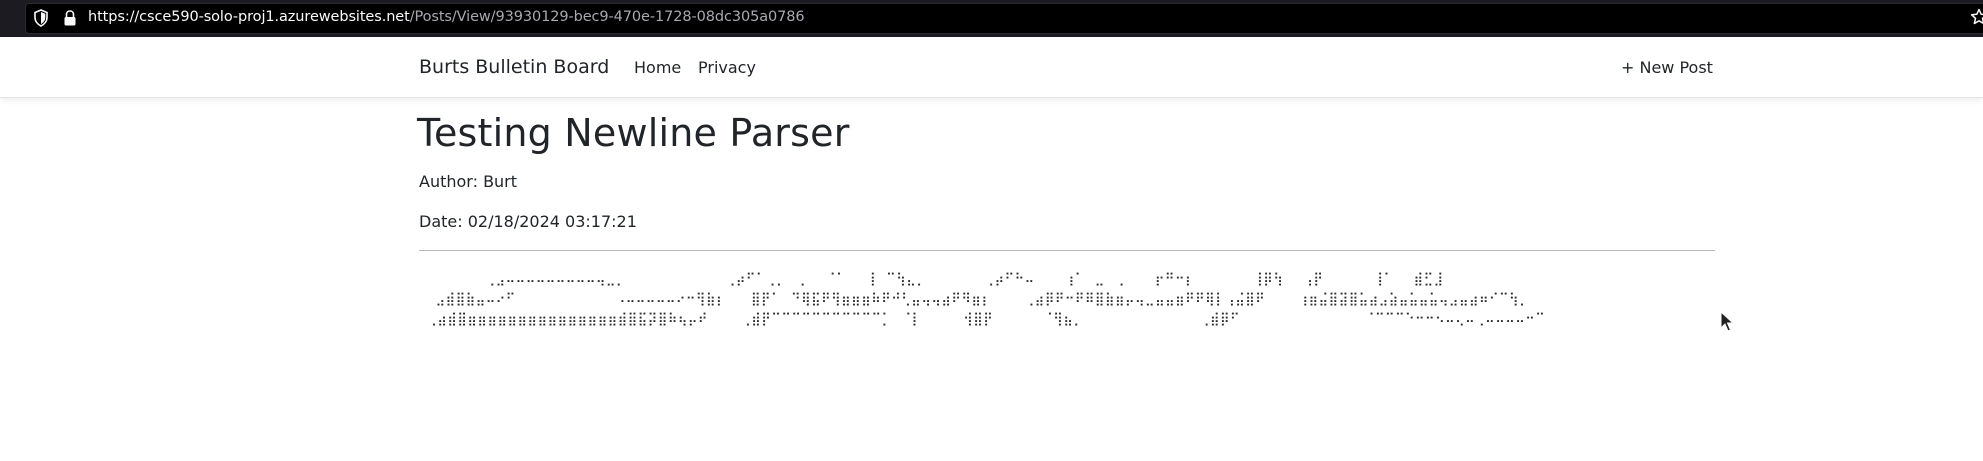 Image resolution: width=1983 pixels, height=461 pixels. I want to click on nav-privacy-link: Privacy, so click(727, 67).